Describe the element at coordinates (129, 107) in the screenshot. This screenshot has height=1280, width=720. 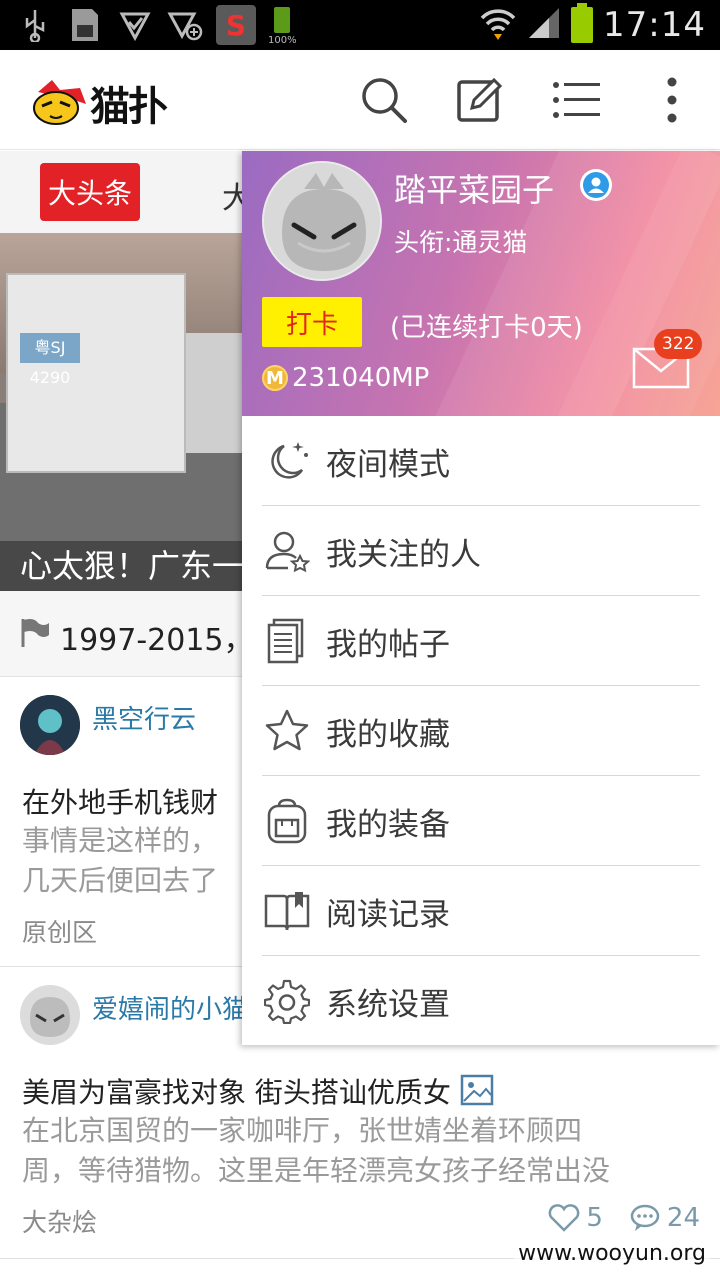
I see `logo-text: 猫扑` at that location.